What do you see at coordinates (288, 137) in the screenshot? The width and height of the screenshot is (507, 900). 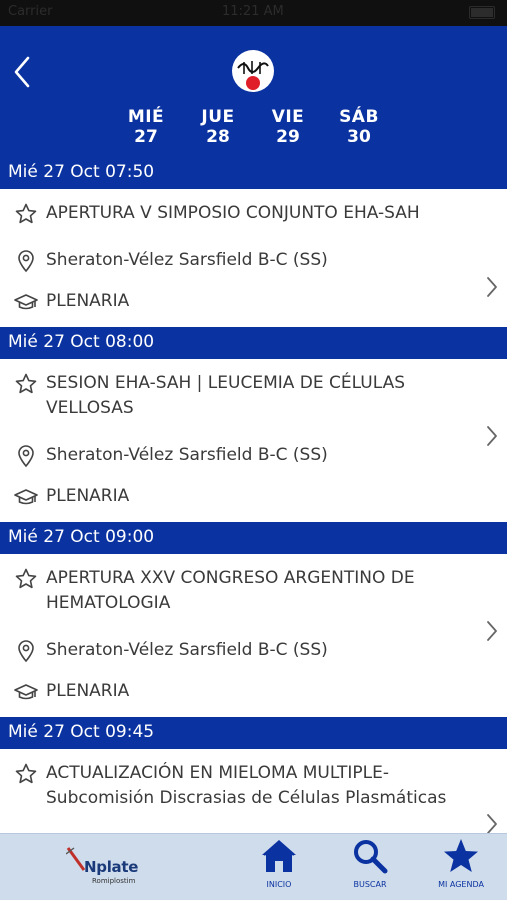 I see `day-tab-number: 29` at bounding box center [288, 137].